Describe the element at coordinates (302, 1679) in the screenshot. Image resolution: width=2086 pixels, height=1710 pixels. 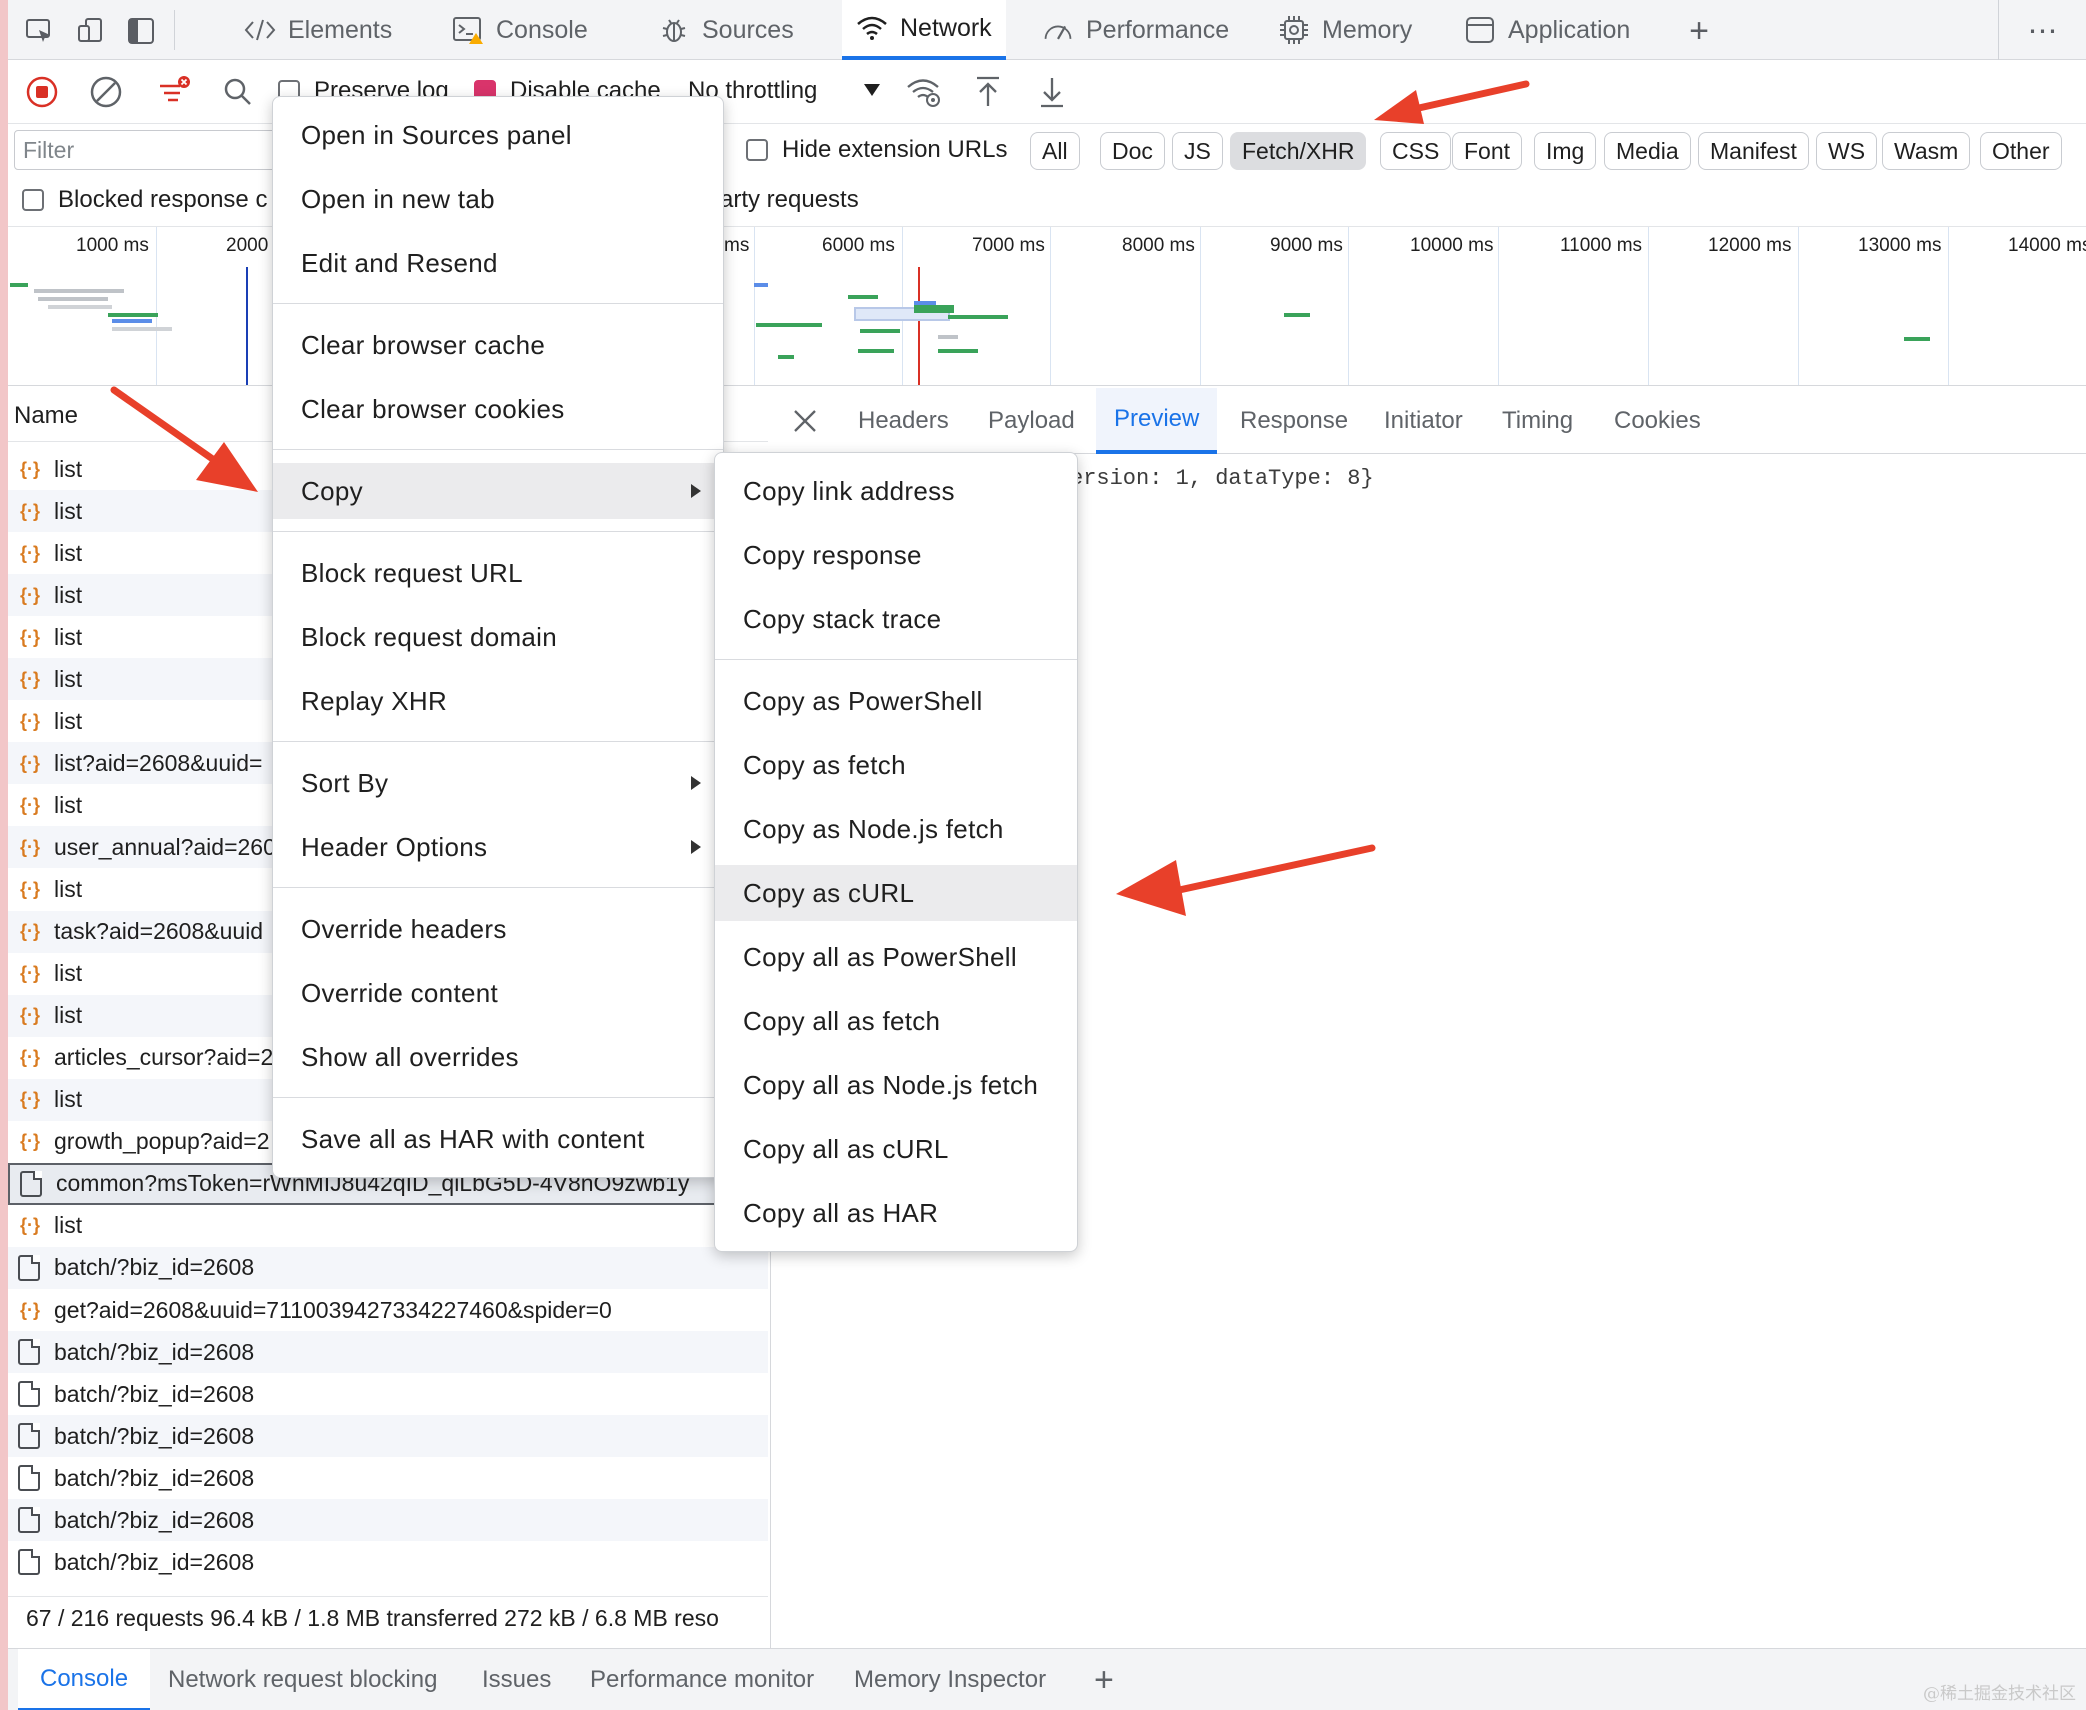
I see `drawer-tab-network-request-blocking: Network request blocking` at that location.